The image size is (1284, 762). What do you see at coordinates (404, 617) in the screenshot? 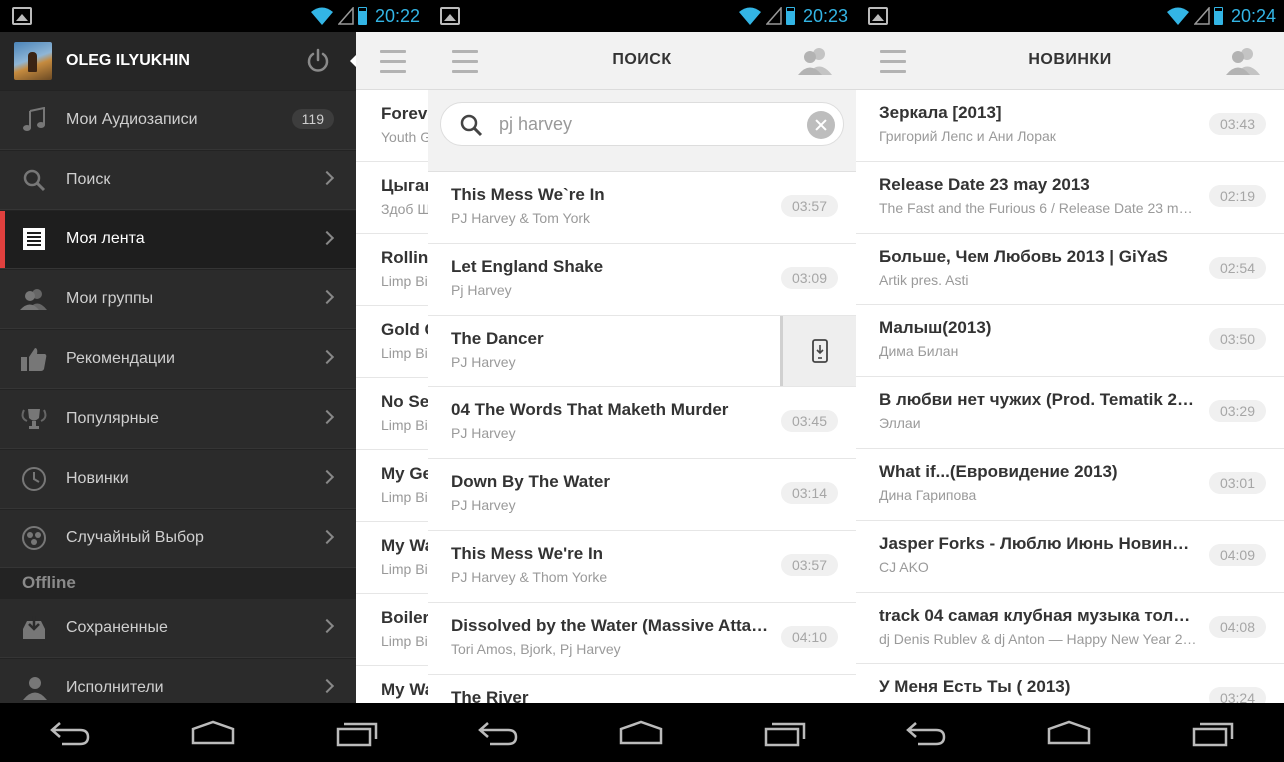
I see `track-title: Boiler` at bounding box center [404, 617].